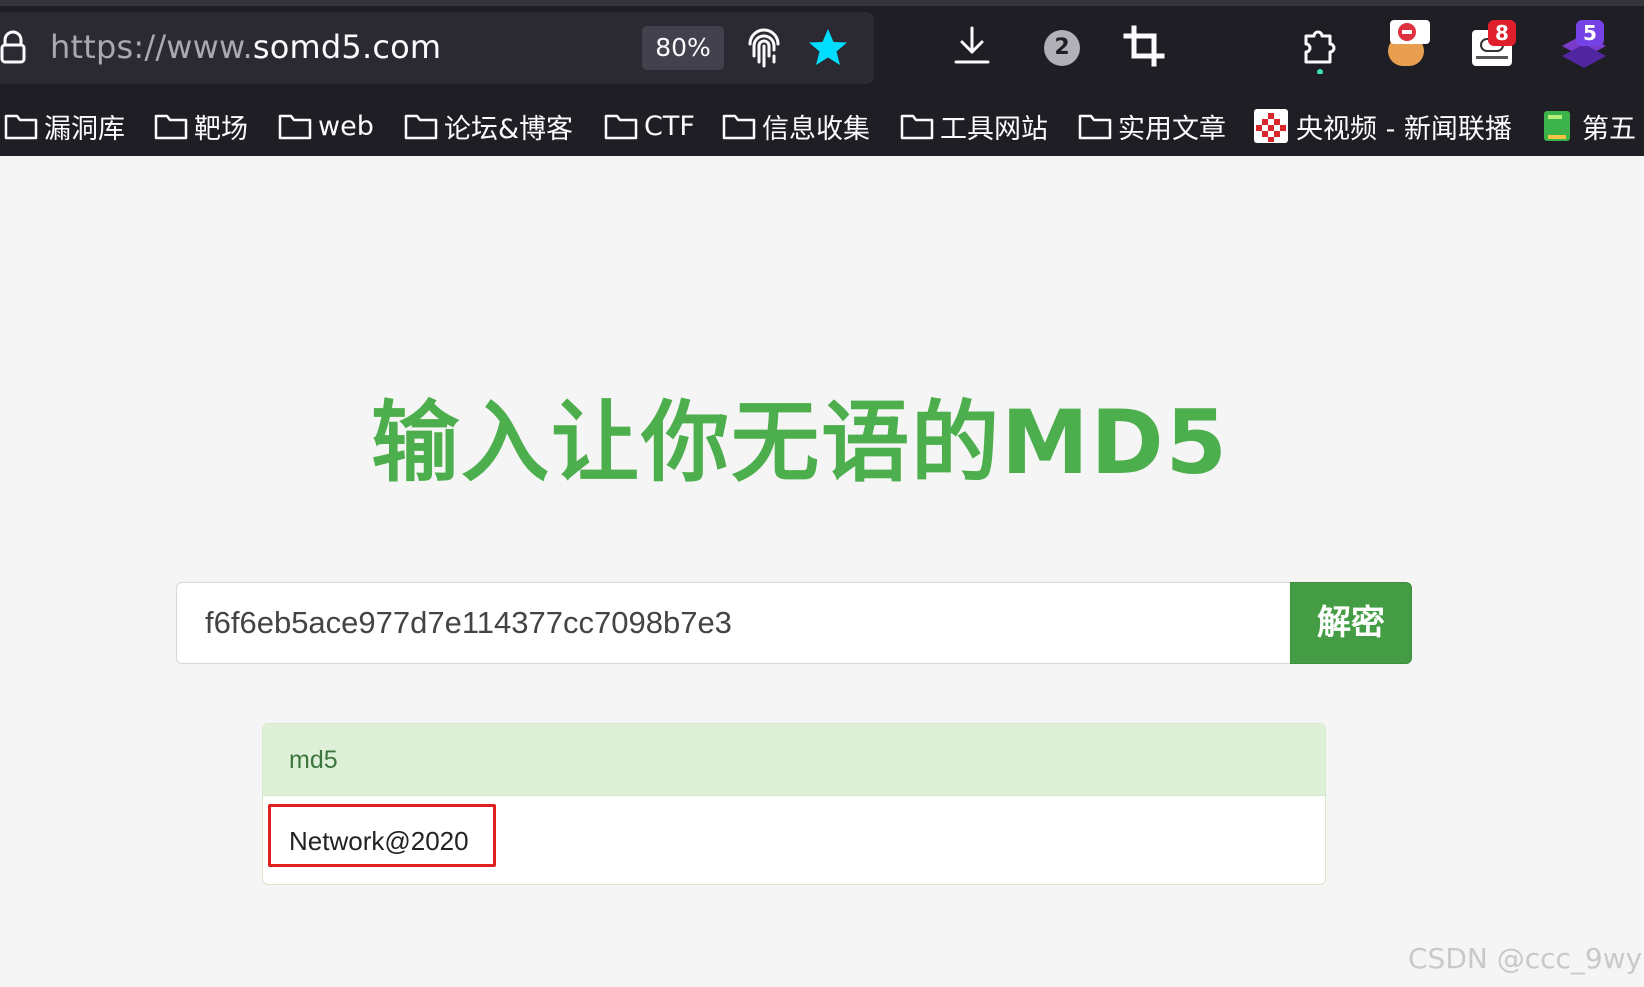 The width and height of the screenshot is (1644, 987). I want to click on bookmark-folder: 工具网站, so click(974, 126).